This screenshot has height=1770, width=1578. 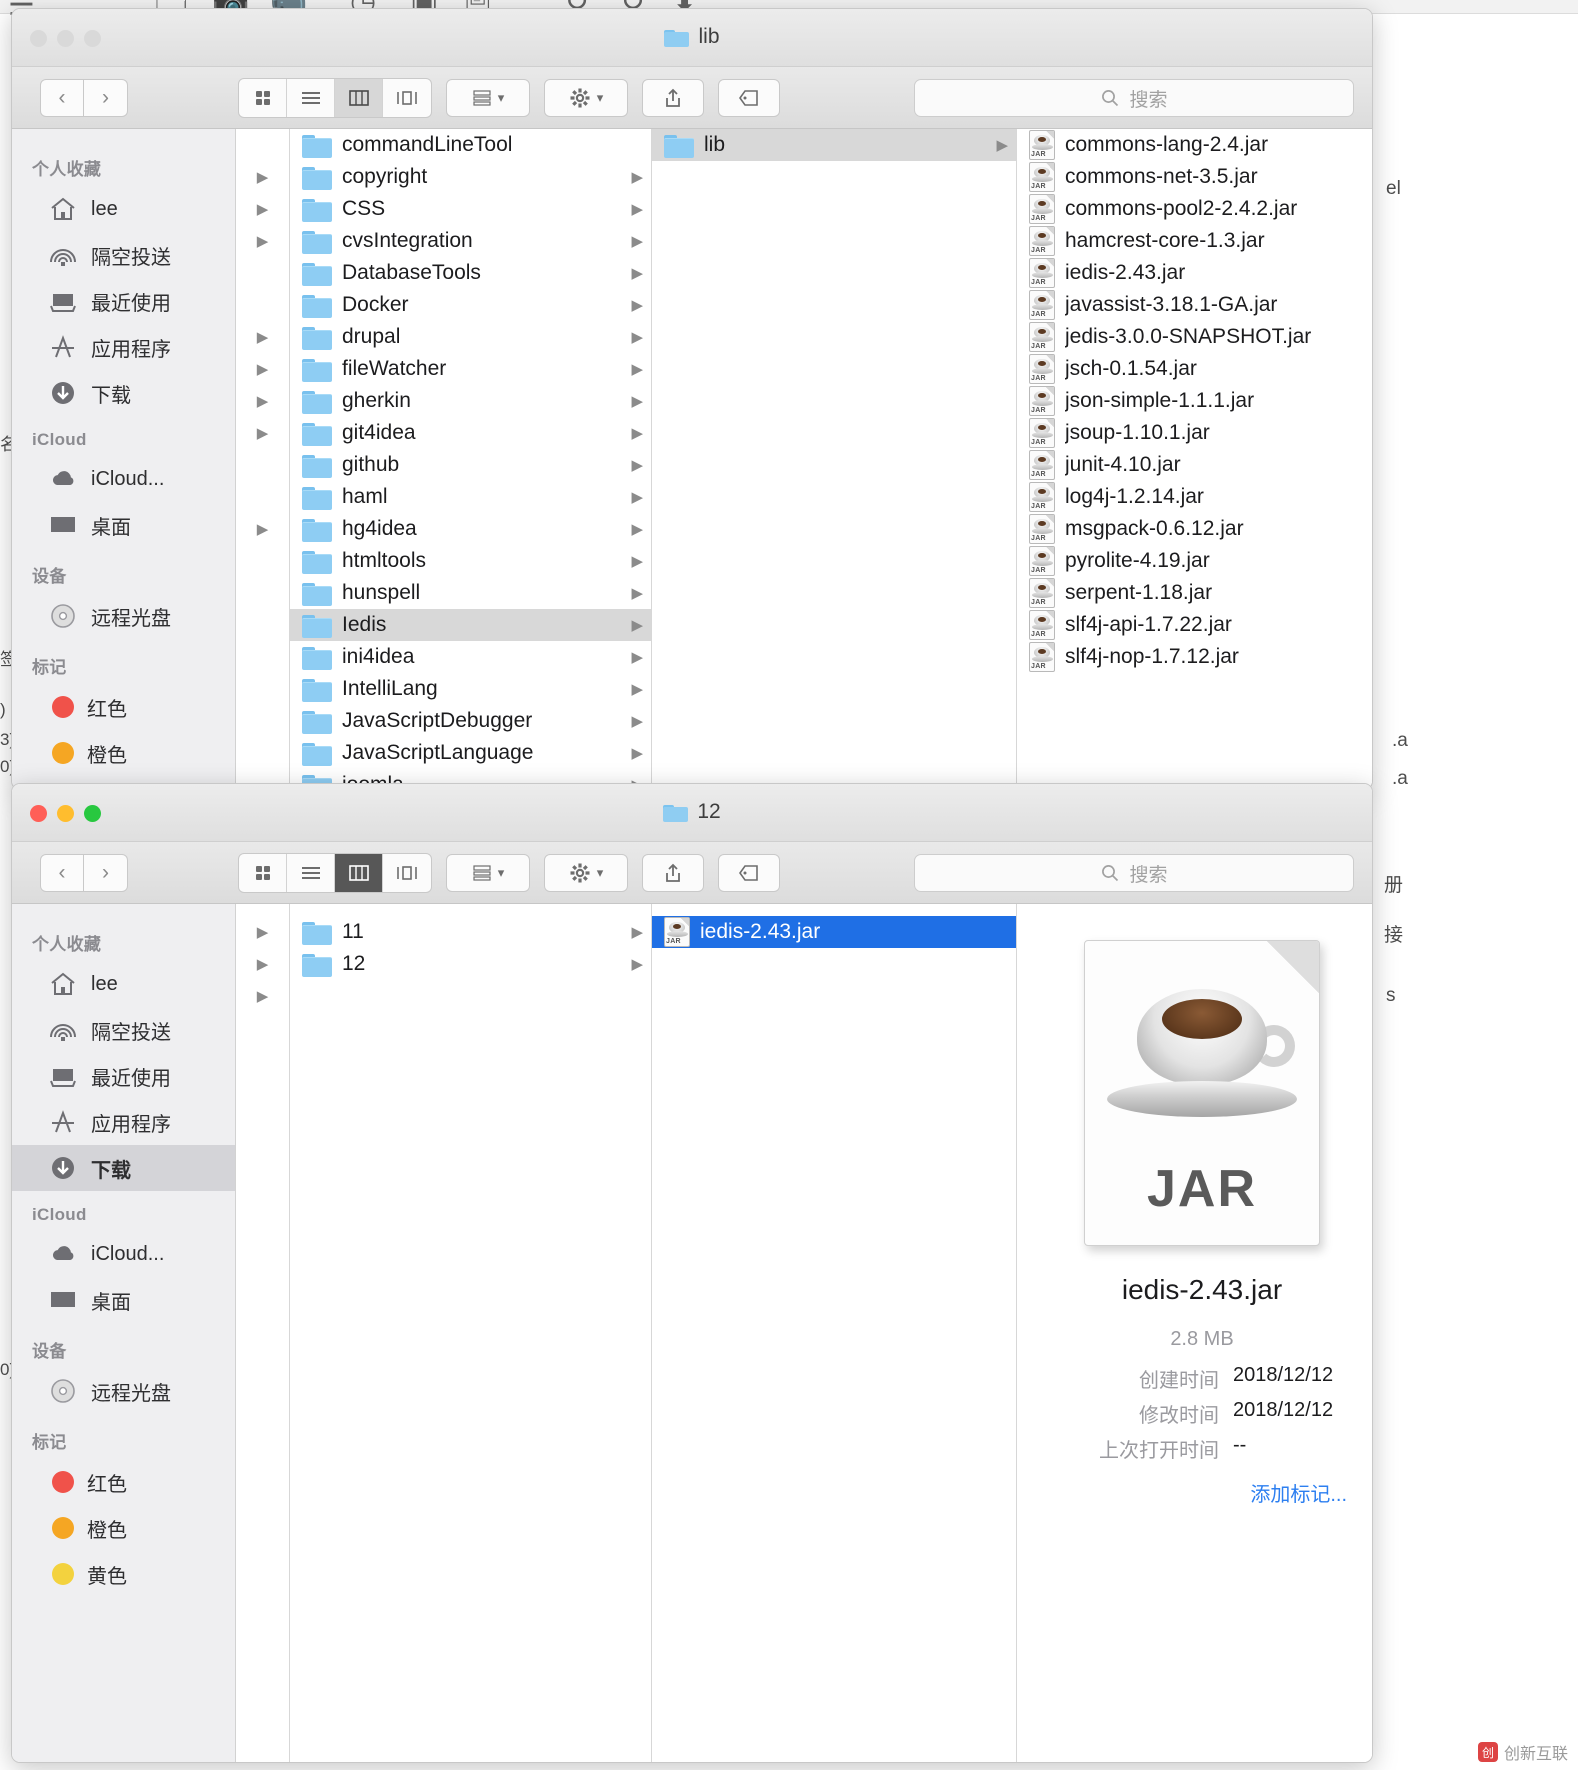 What do you see at coordinates (470, 529) in the screenshot?
I see `folder-row: hg4idea ▶` at bounding box center [470, 529].